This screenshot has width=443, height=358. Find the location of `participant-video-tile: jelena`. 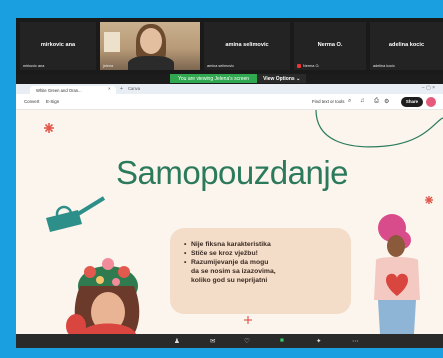

participant-video-tile: jelena is located at coordinates (150, 46).